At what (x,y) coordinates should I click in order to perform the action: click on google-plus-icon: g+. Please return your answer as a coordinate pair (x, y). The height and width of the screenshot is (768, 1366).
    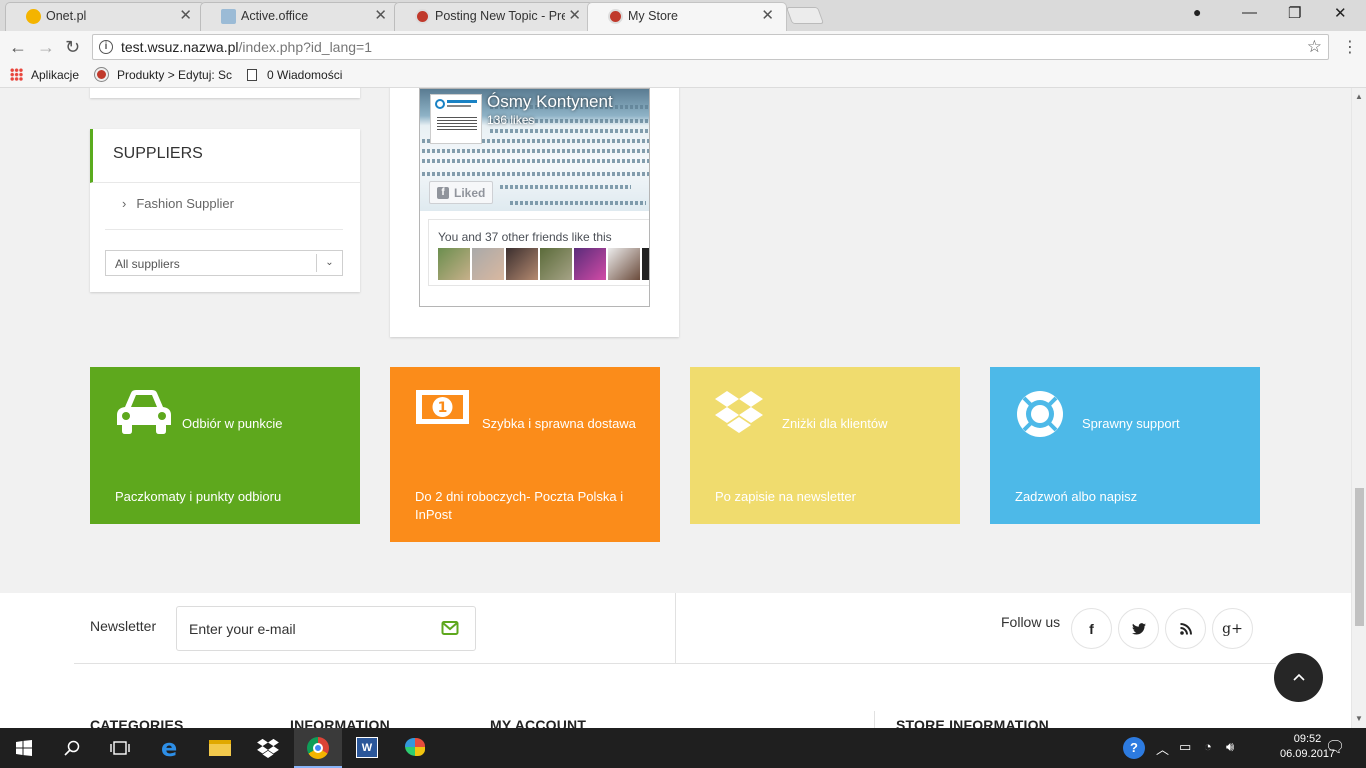
    Looking at the image, I should click on (1232, 628).